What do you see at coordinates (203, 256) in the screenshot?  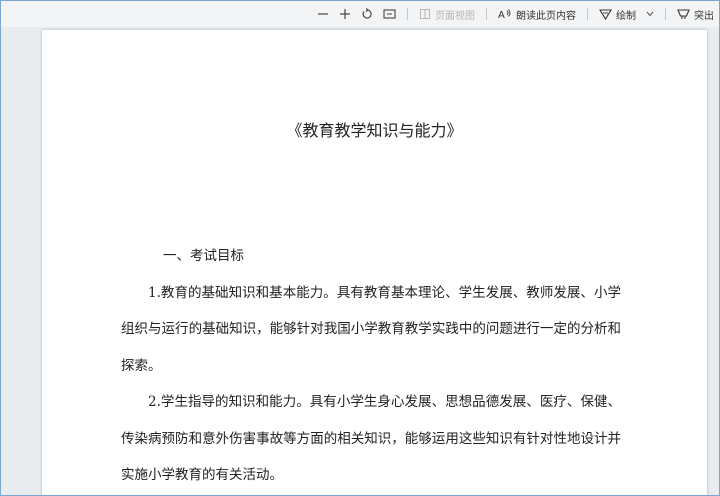 I see `section-heading: 一、考试目标` at bounding box center [203, 256].